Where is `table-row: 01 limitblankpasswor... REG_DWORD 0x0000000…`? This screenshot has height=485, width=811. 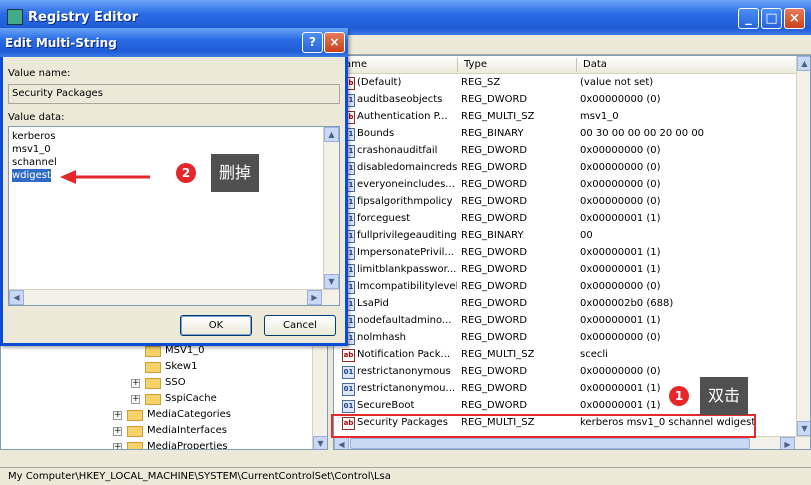
table-row: 01 limitblankpasswor... REG_DWORD 0x0000000… is located at coordinates (569, 270).